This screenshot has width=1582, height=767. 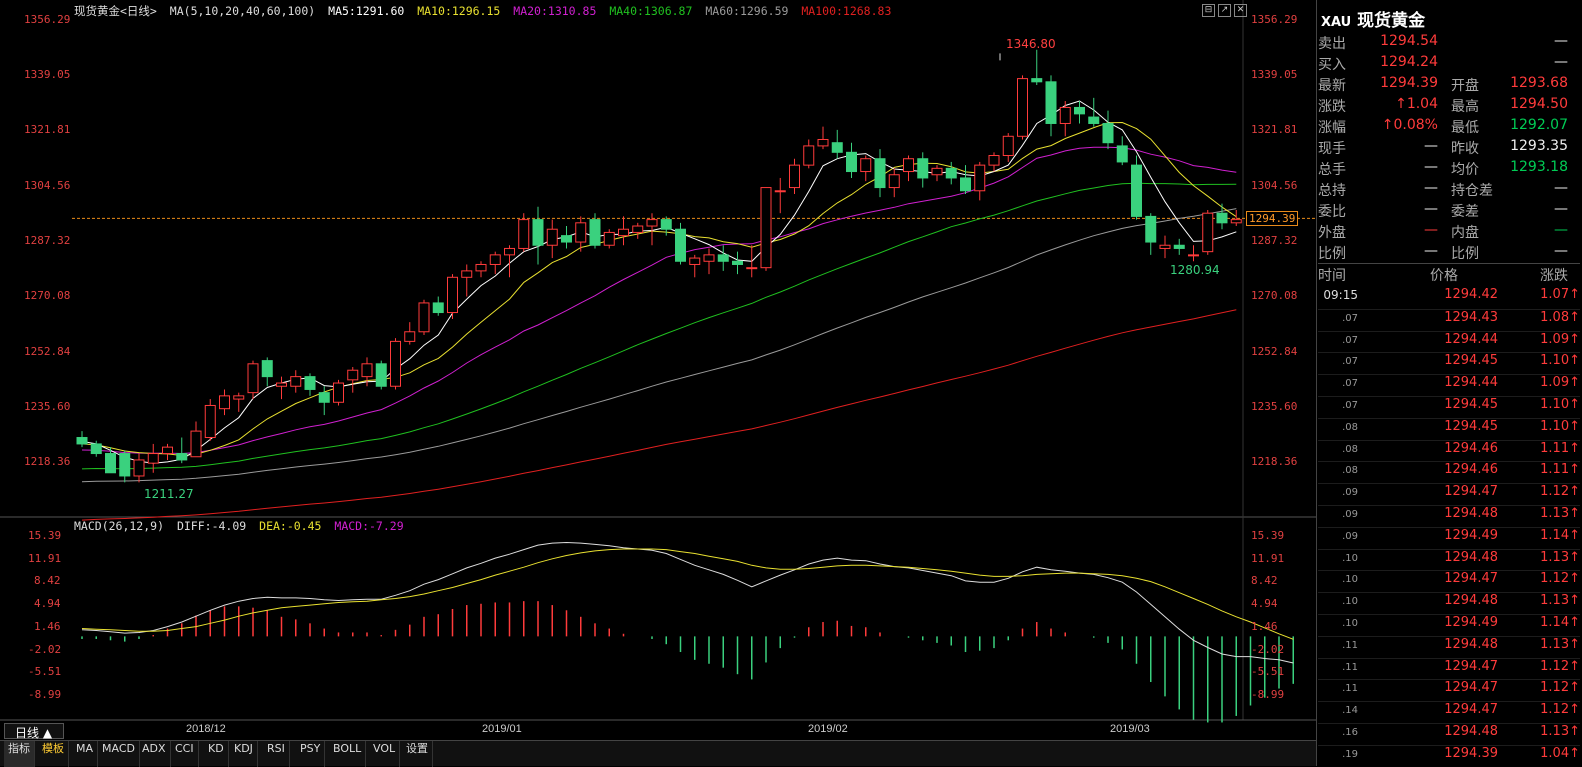 I want to click on tab-12: 设置, so click(x=417, y=754).